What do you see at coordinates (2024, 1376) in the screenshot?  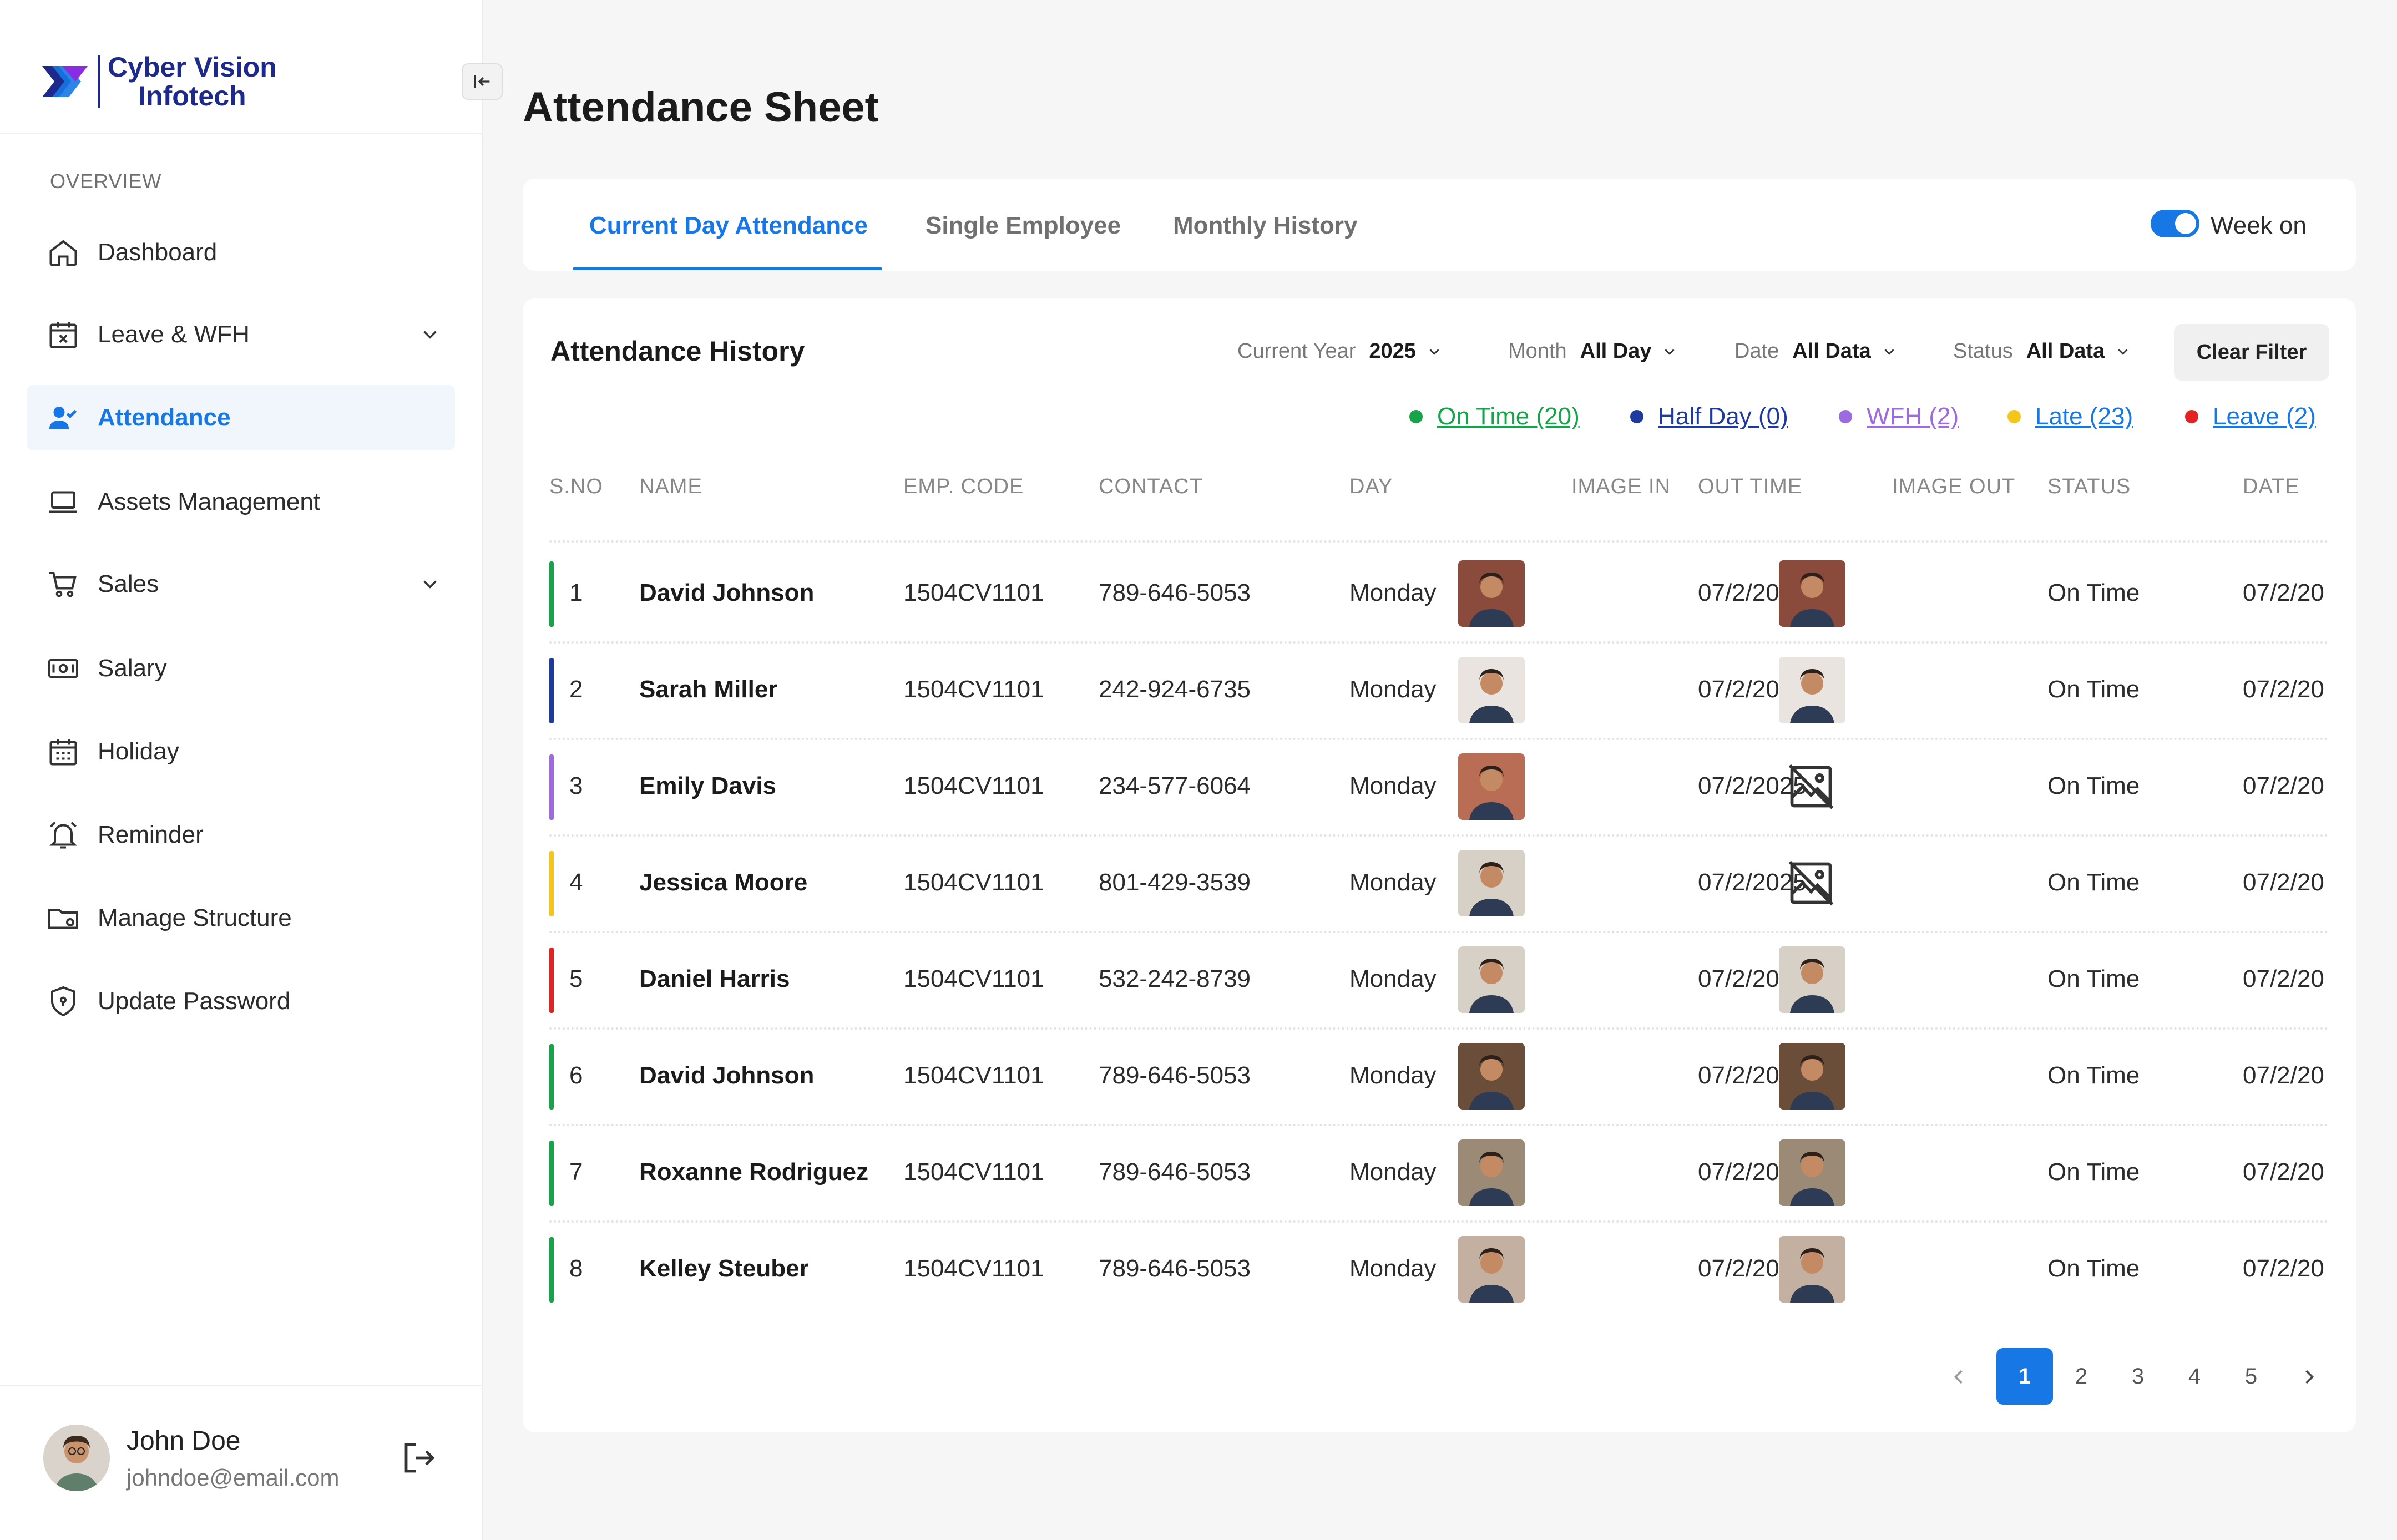 I see `page-button-1: 1` at bounding box center [2024, 1376].